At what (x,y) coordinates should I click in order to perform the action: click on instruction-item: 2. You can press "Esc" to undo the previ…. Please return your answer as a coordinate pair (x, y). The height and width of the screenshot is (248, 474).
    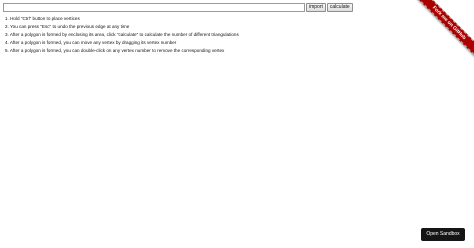
    Looking at the image, I should click on (67, 26).